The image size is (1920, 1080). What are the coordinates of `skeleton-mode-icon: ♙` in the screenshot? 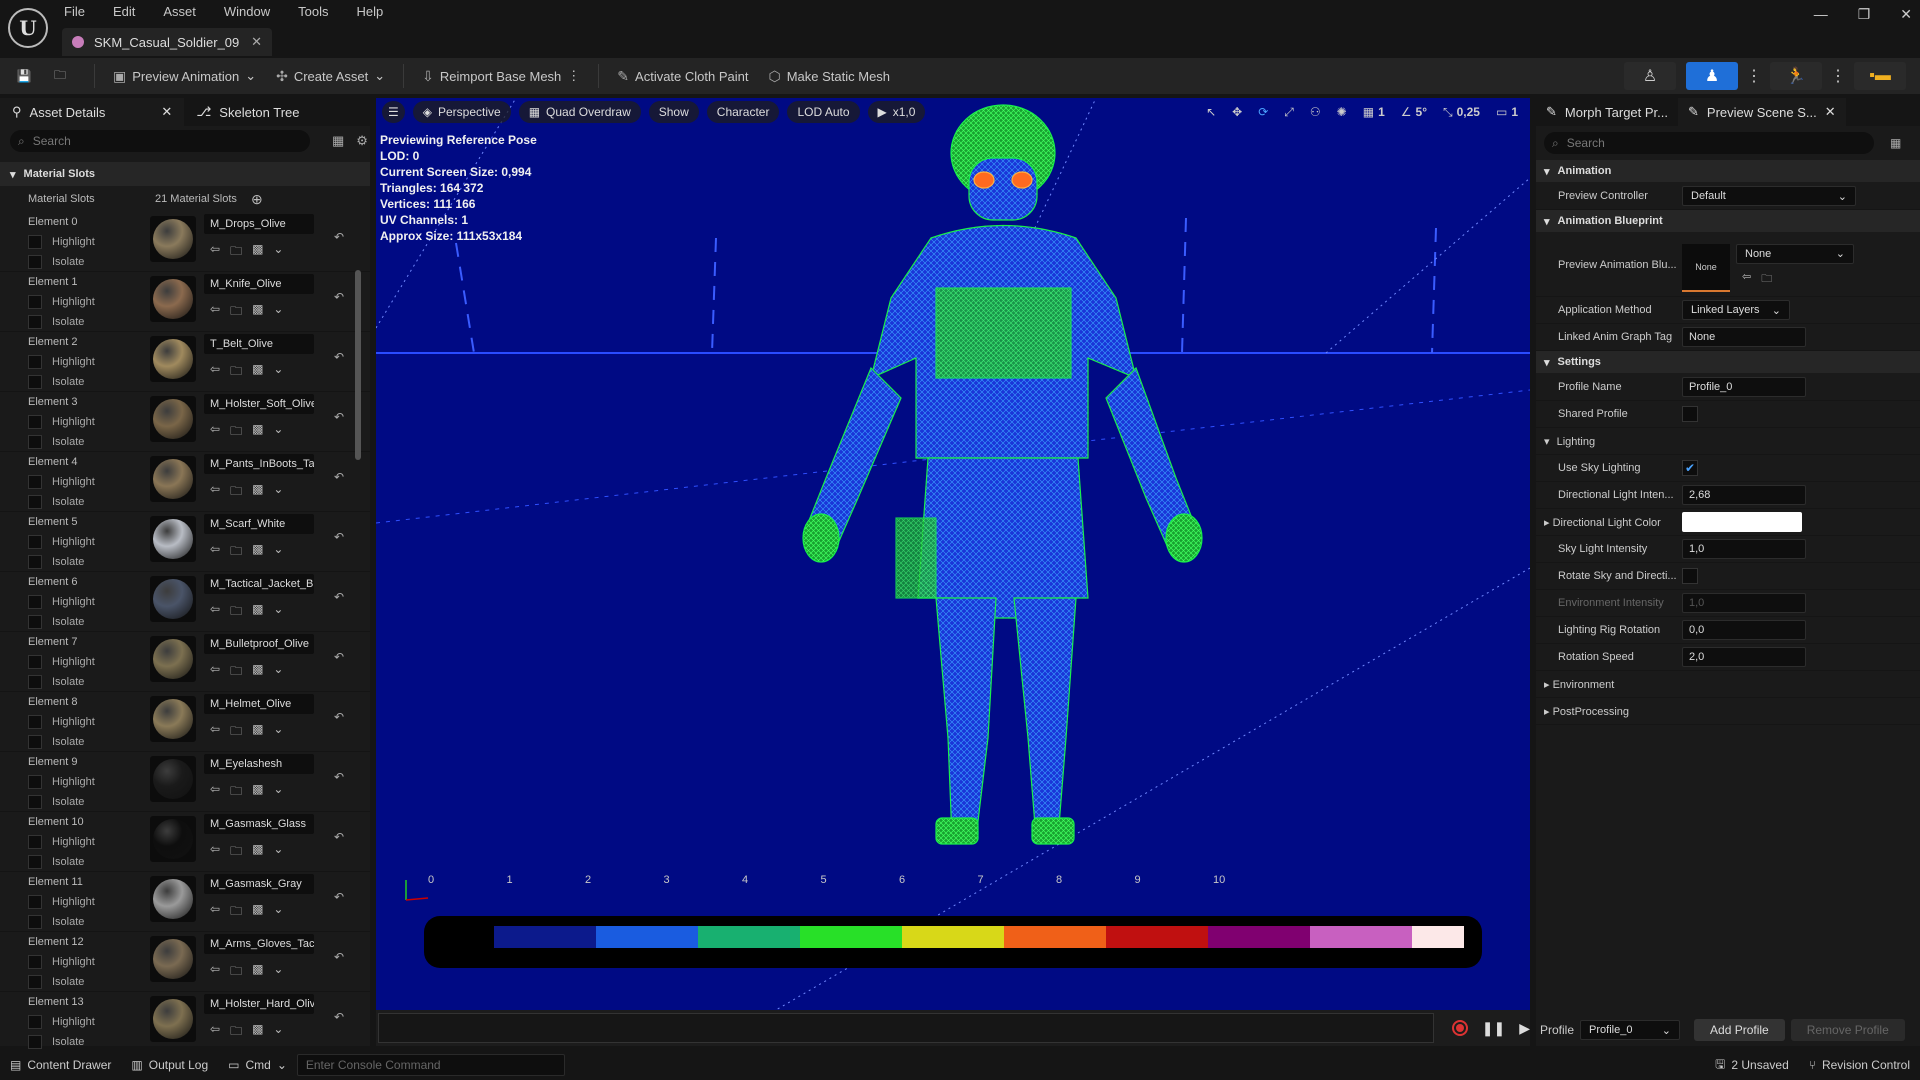 It's located at (1650, 76).